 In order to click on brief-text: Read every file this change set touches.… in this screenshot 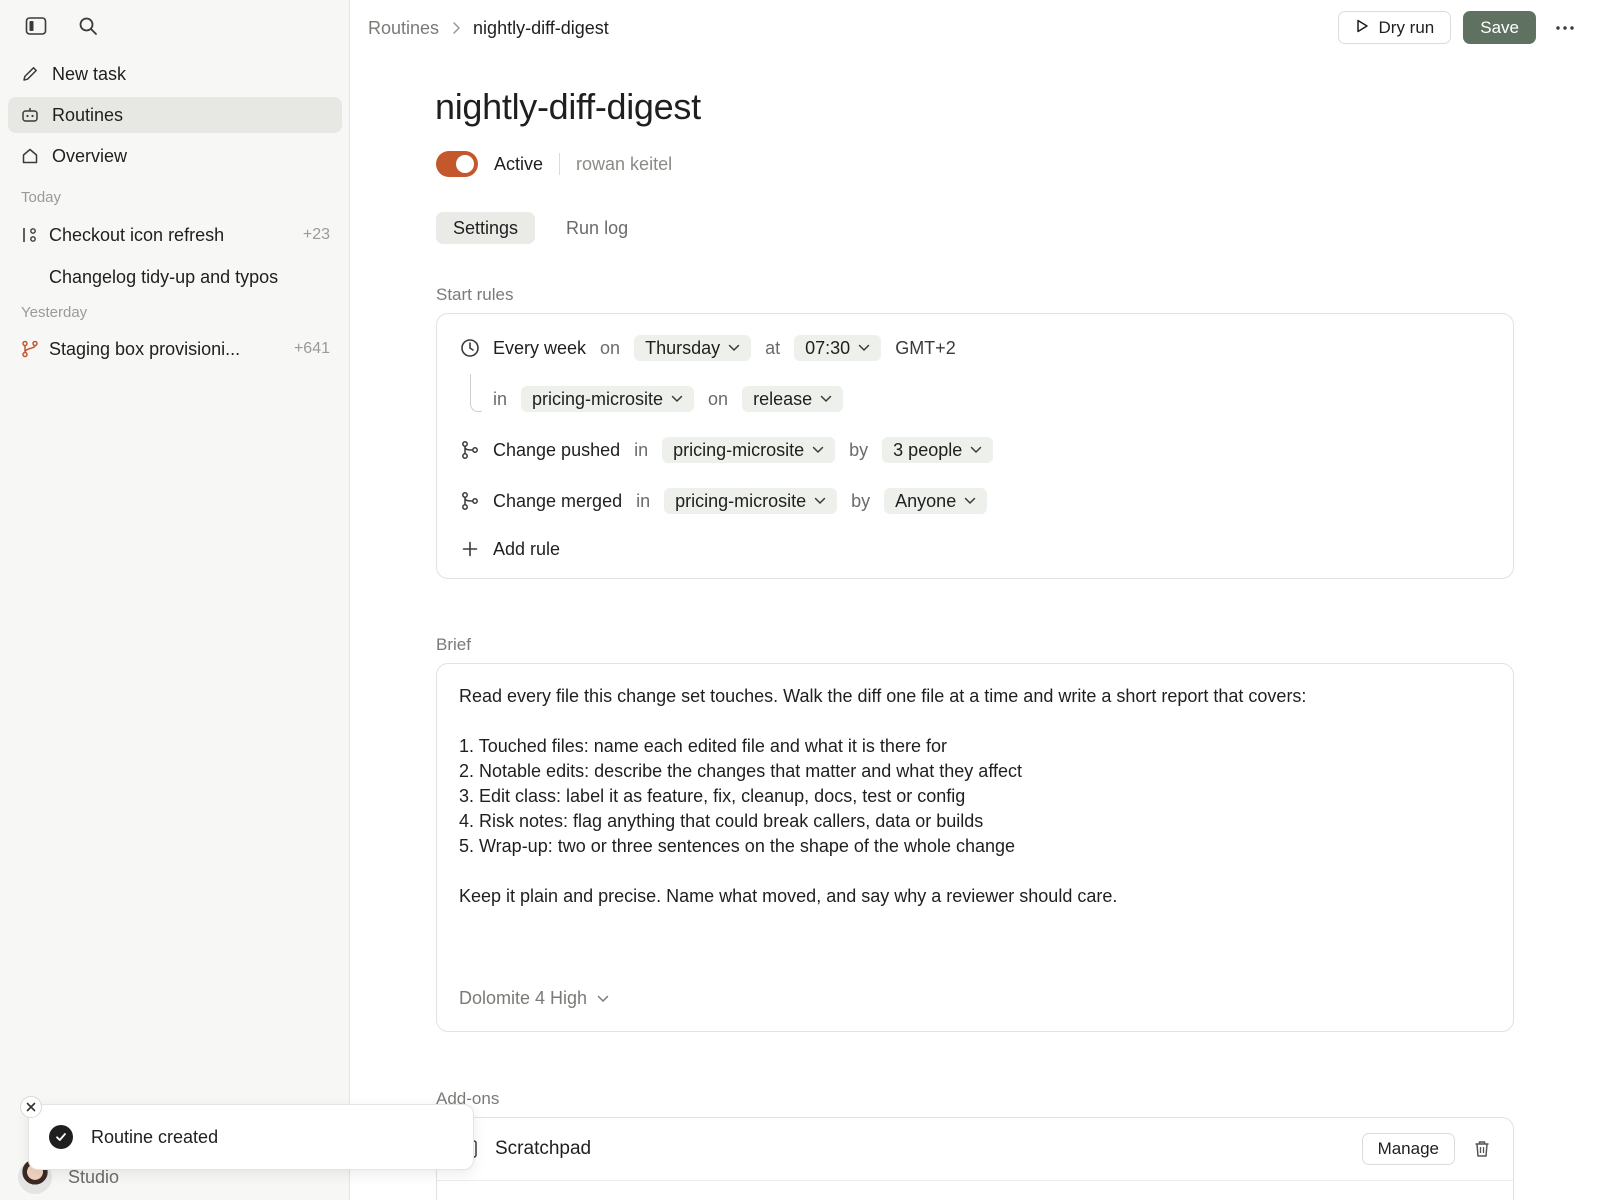, I will do `click(882, 796)`.